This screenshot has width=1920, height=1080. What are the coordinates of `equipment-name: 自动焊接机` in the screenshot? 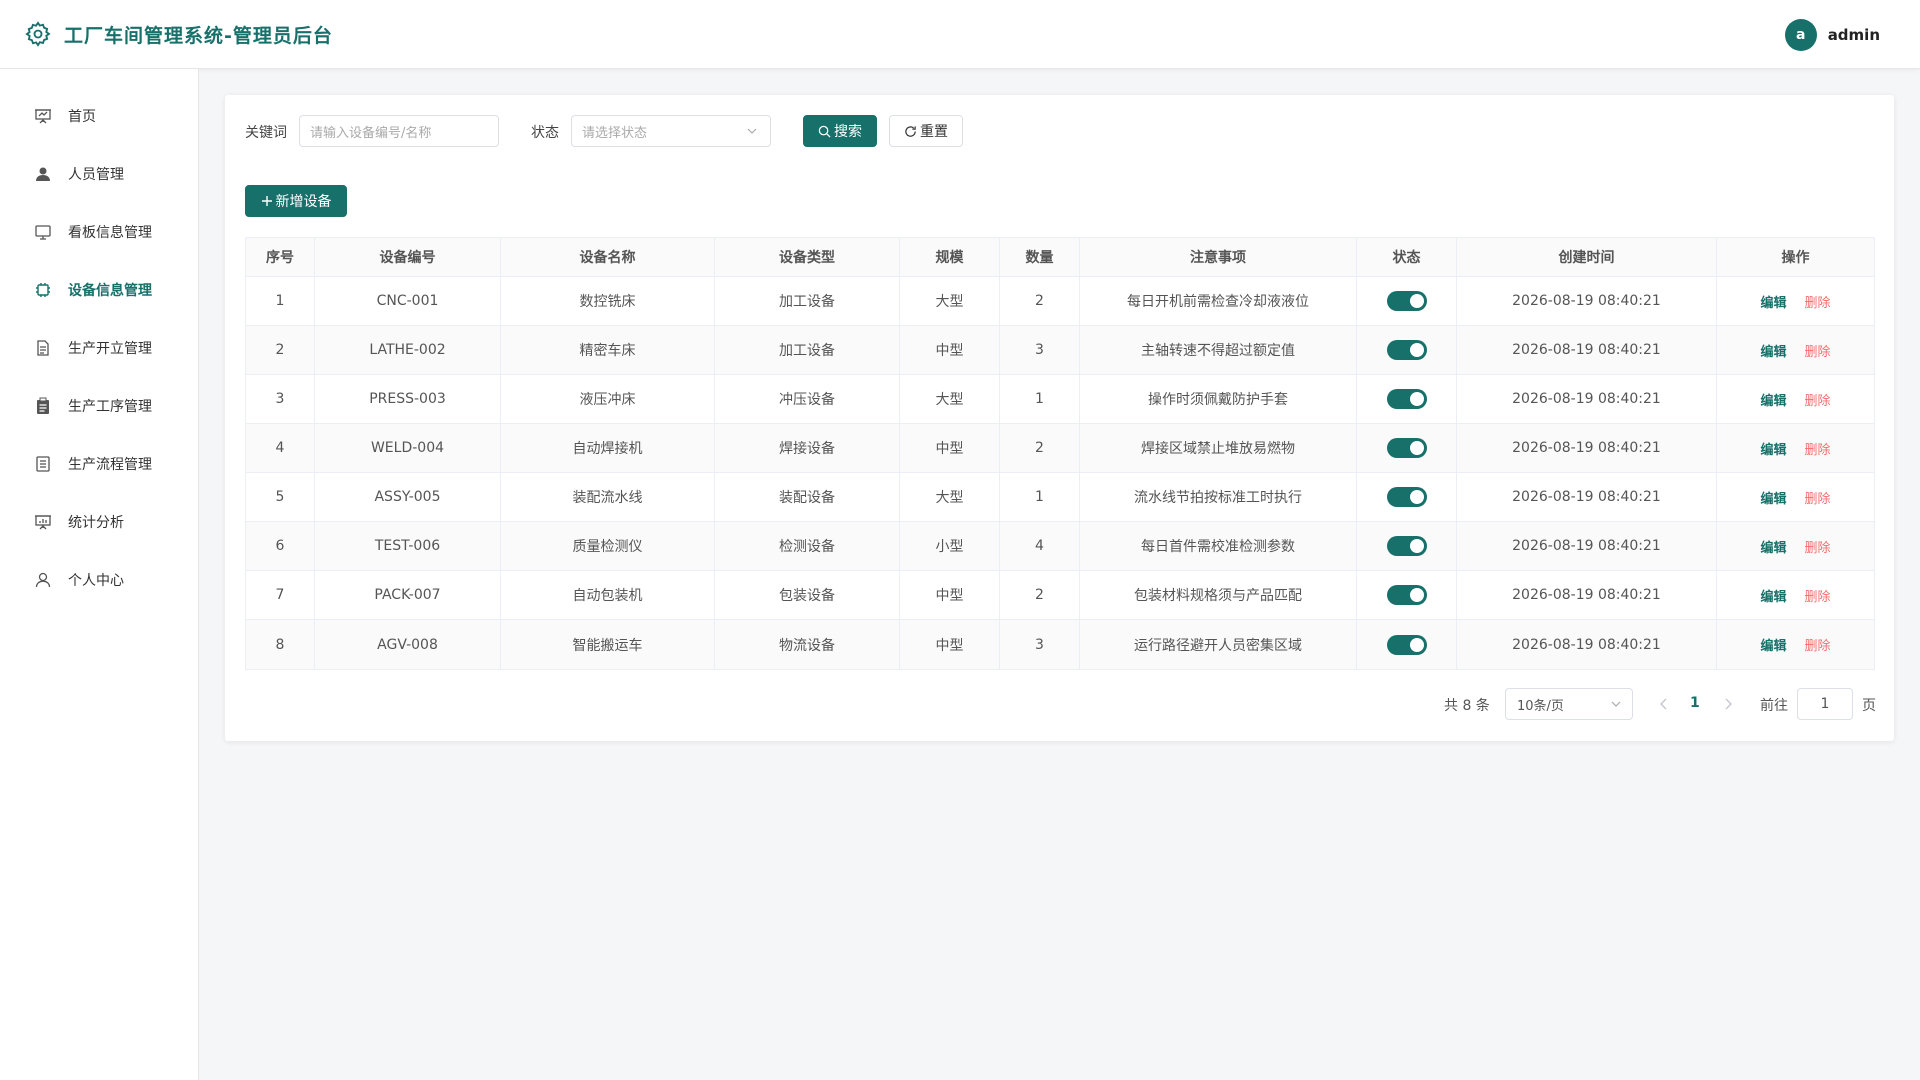 It's located at (608, 448).